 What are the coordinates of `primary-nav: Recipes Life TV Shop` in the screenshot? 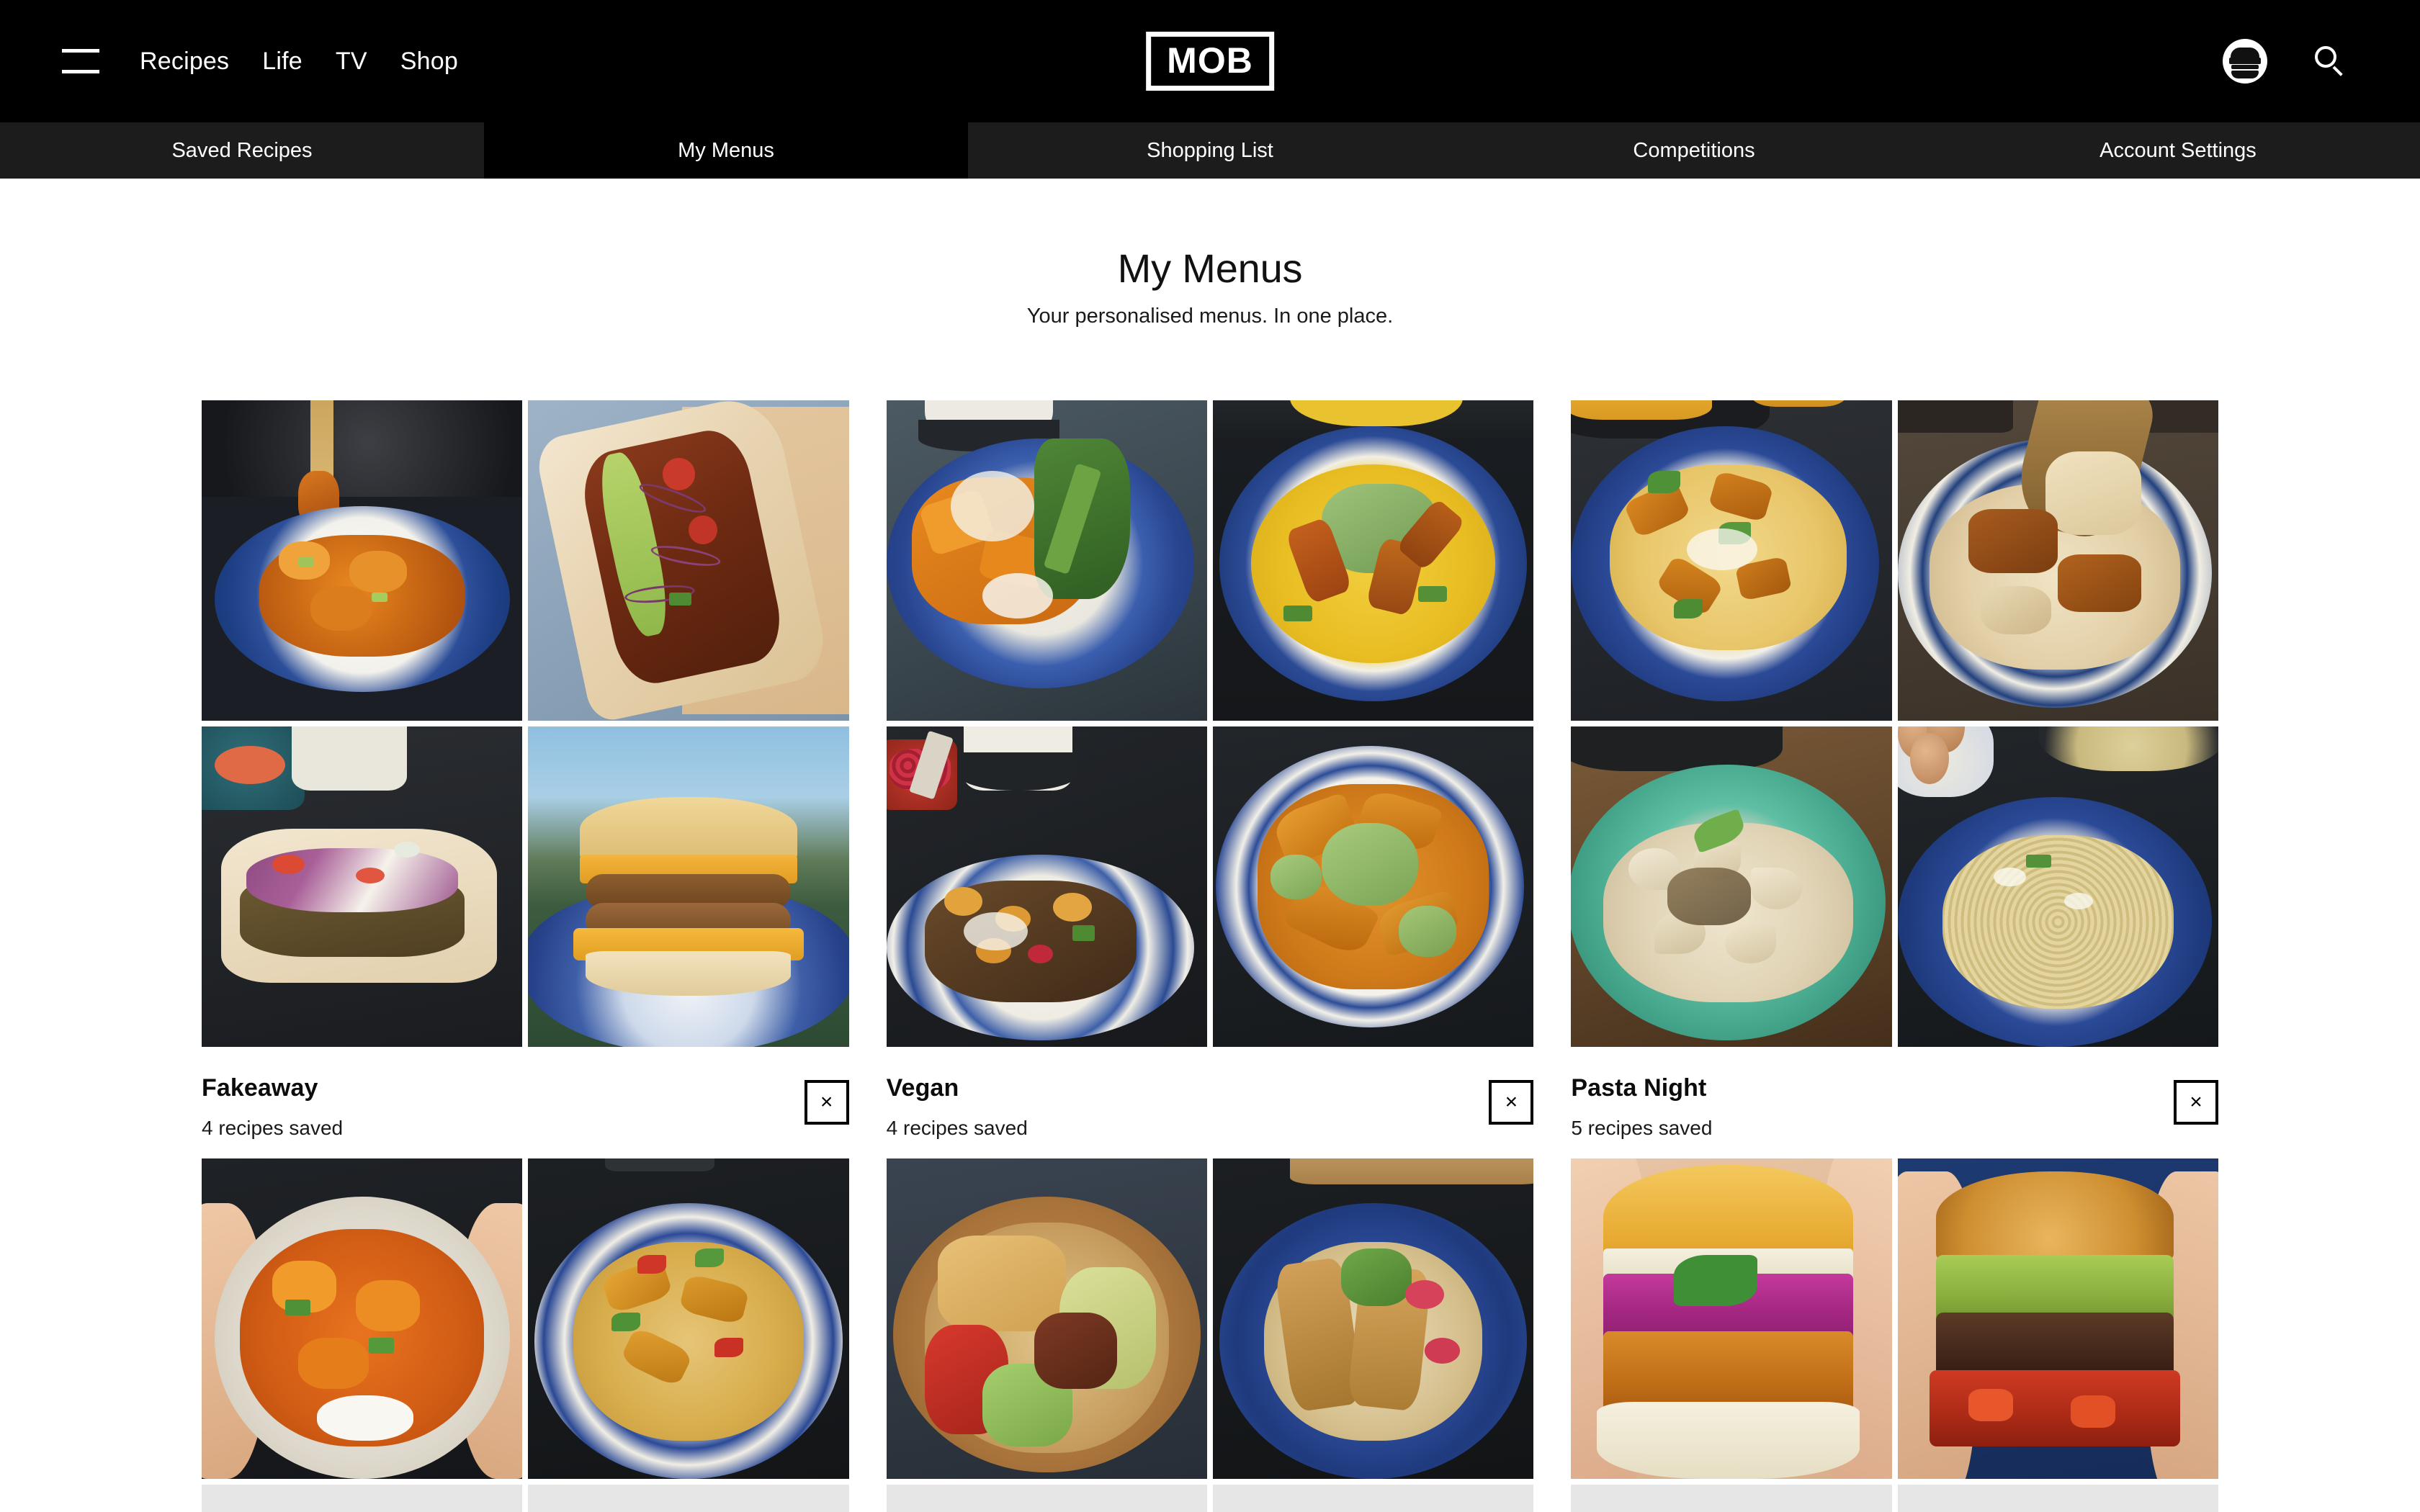 It's located at (299, 62).